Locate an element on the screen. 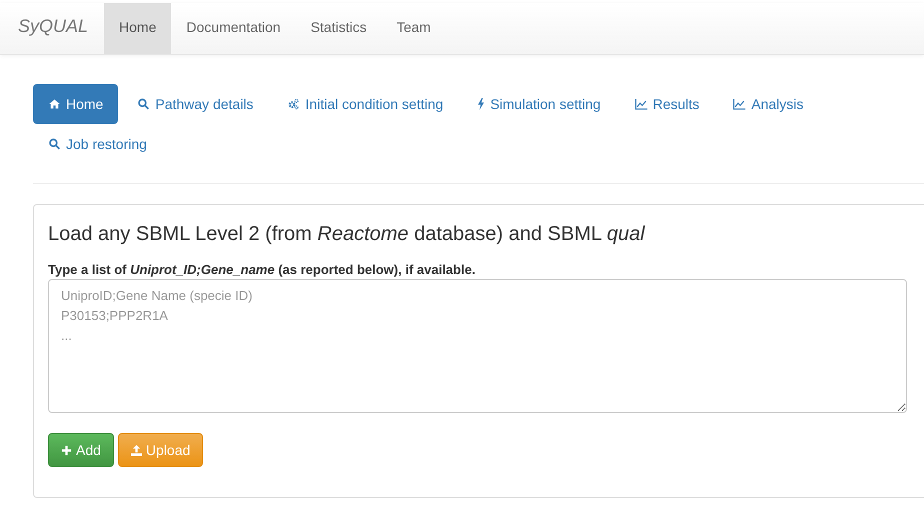  nav-pill: Job restoring is located at coordinates (97, 144).